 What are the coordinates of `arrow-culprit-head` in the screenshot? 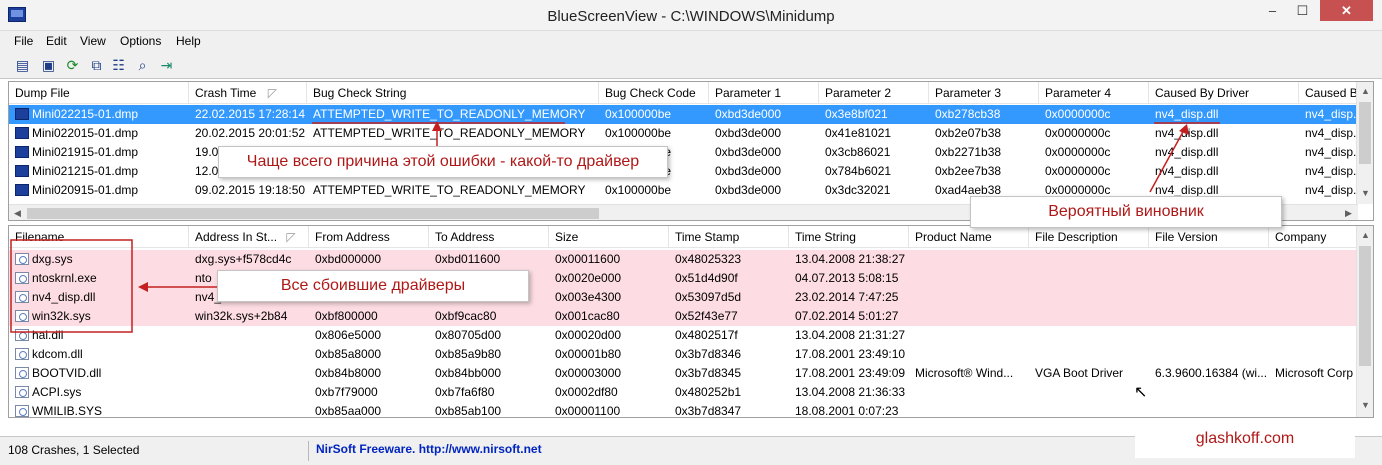 It's located at (1184, 129).